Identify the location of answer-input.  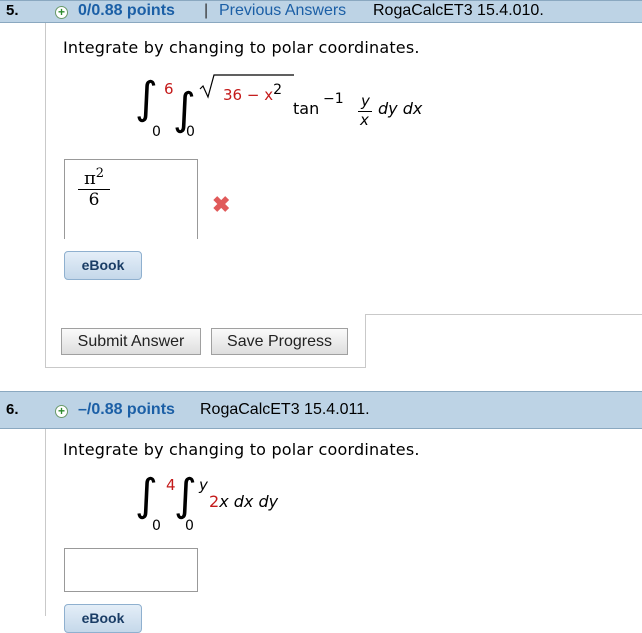
(131, 570).